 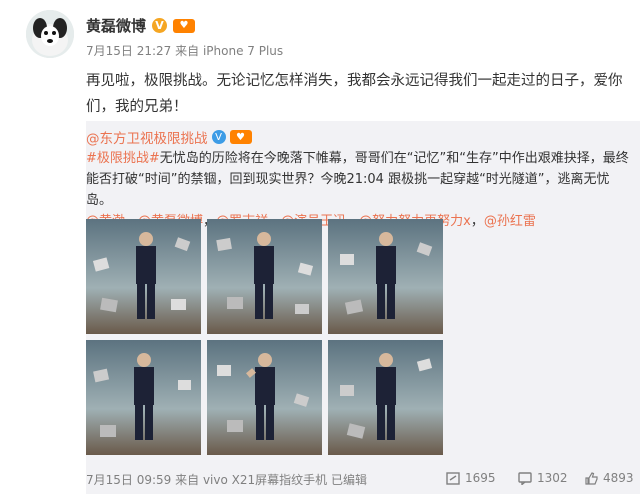 I want to click on verified-blue-icon: V, so click(x=218, y=137).